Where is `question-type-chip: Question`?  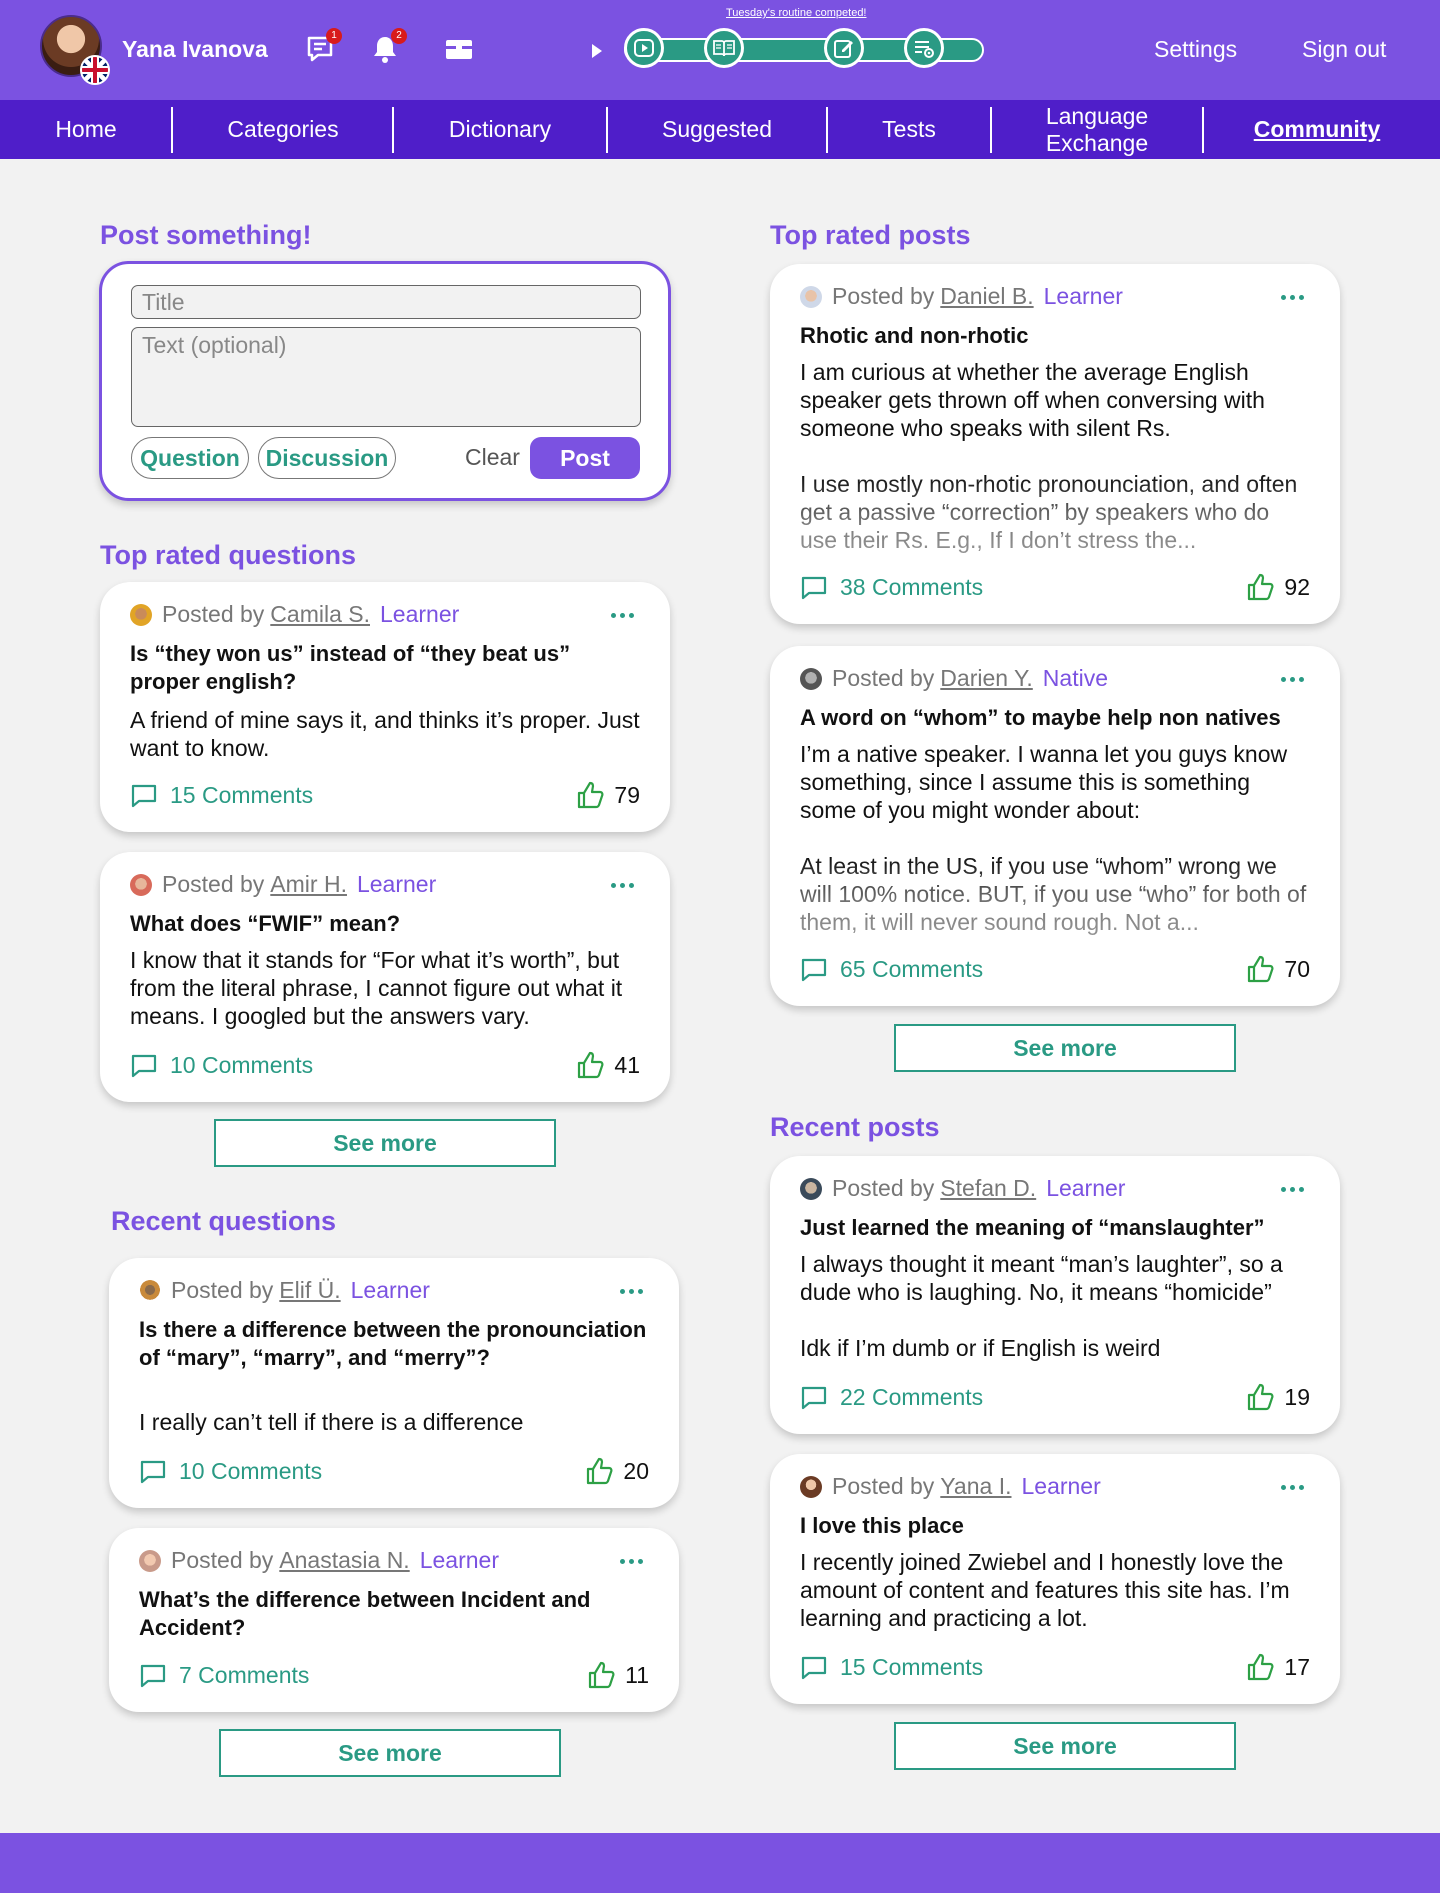 question-type-chip: Question is located at coordinates (190, 458).